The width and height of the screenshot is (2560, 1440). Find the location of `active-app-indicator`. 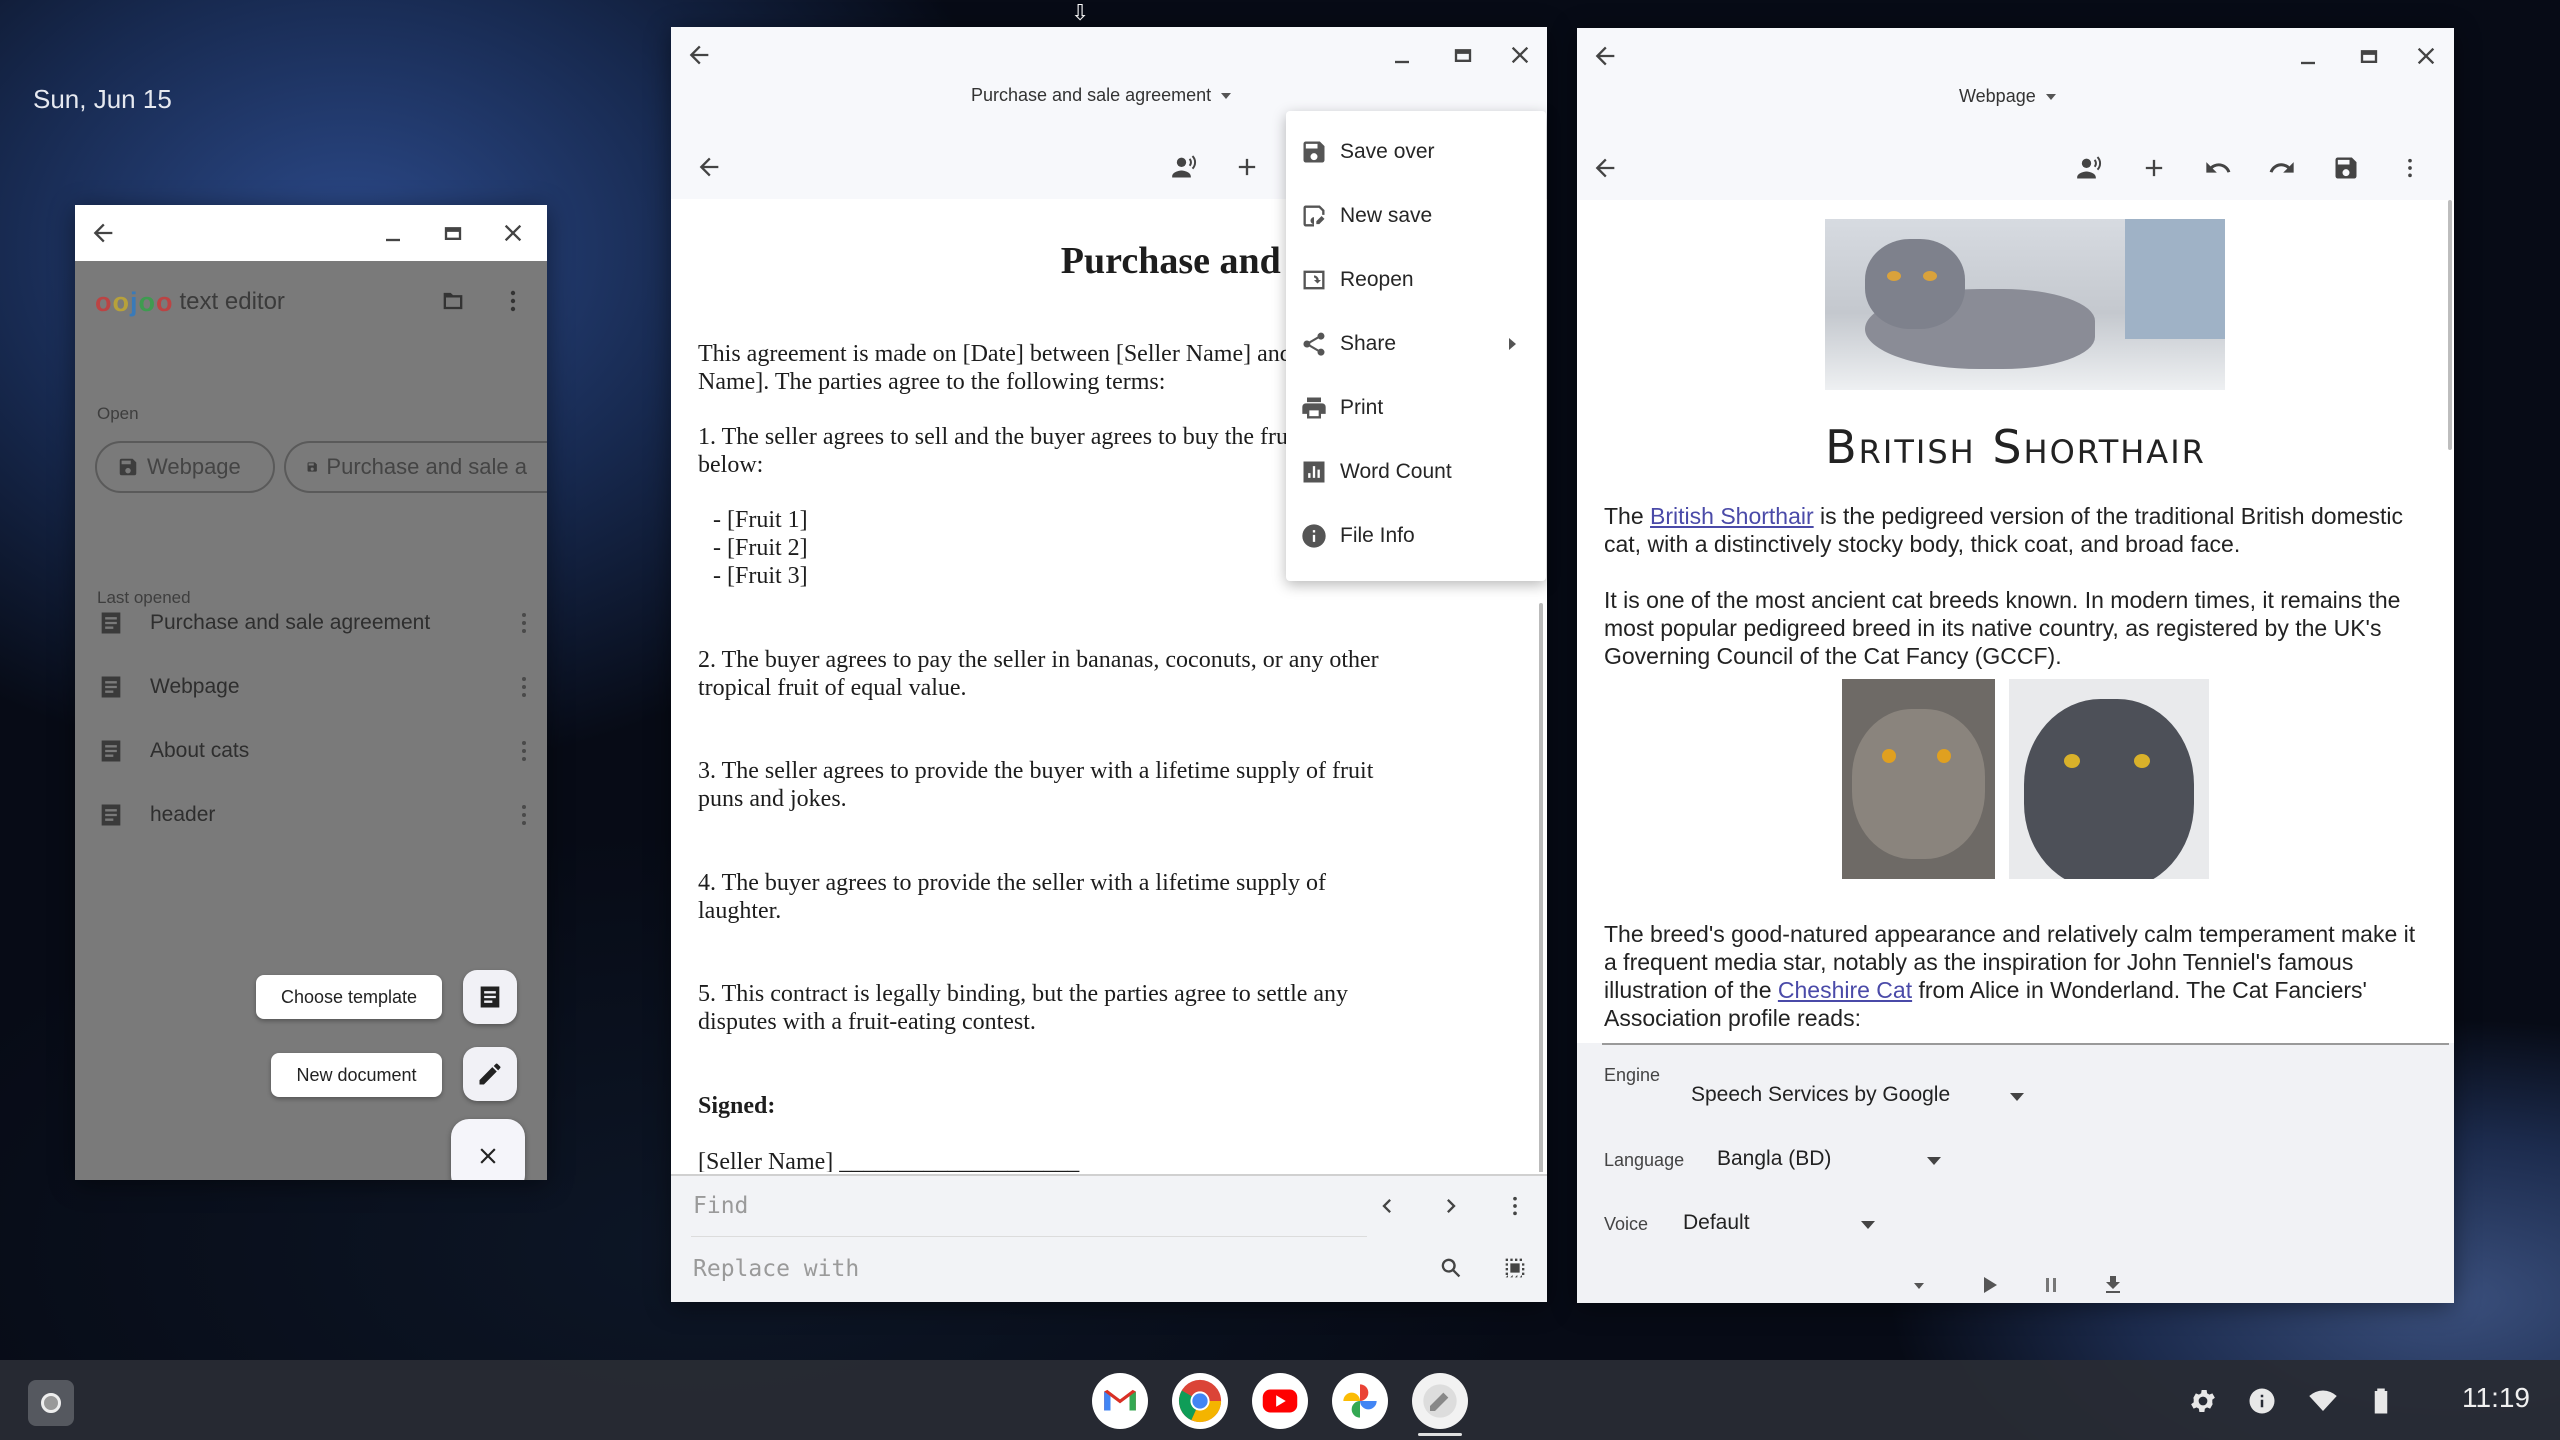

active-app-indicator is located at coordinates (1440, 1434).